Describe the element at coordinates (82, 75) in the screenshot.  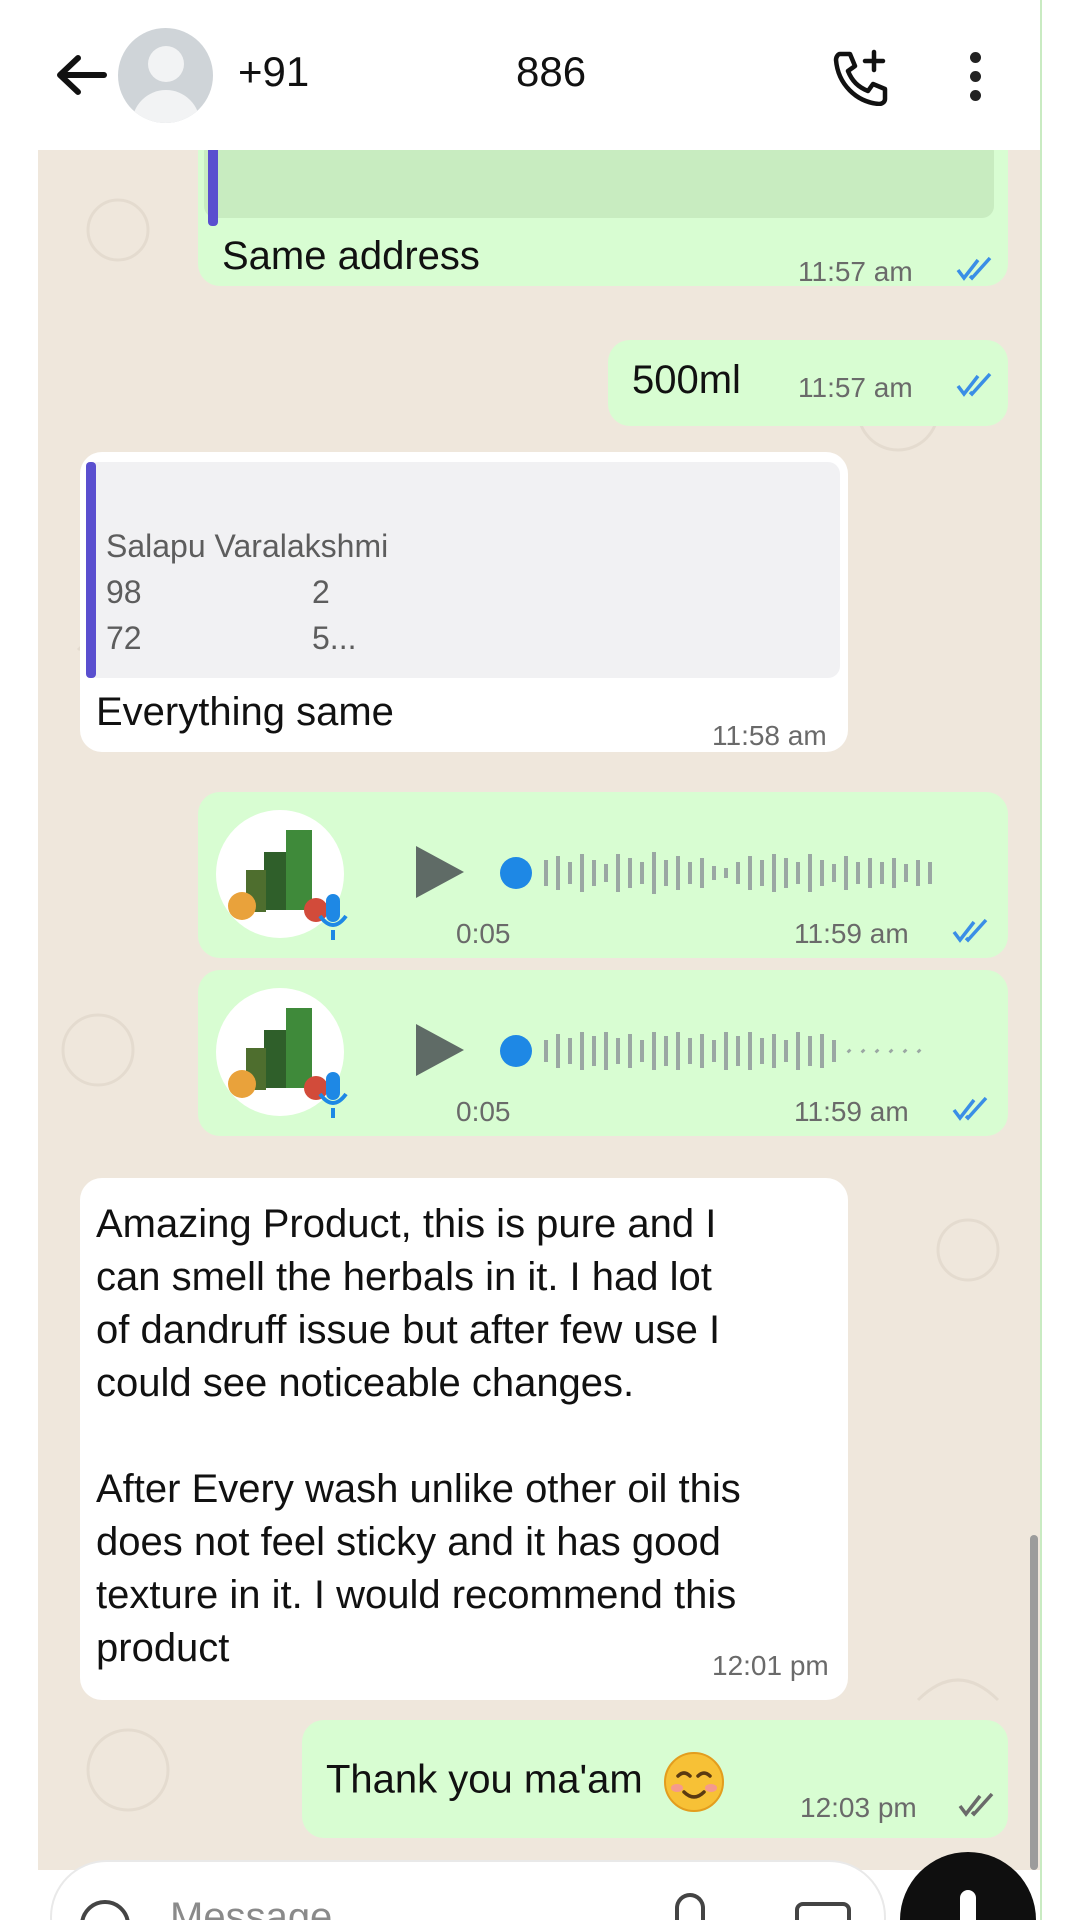
I see `back-arrow-icon` at that location.